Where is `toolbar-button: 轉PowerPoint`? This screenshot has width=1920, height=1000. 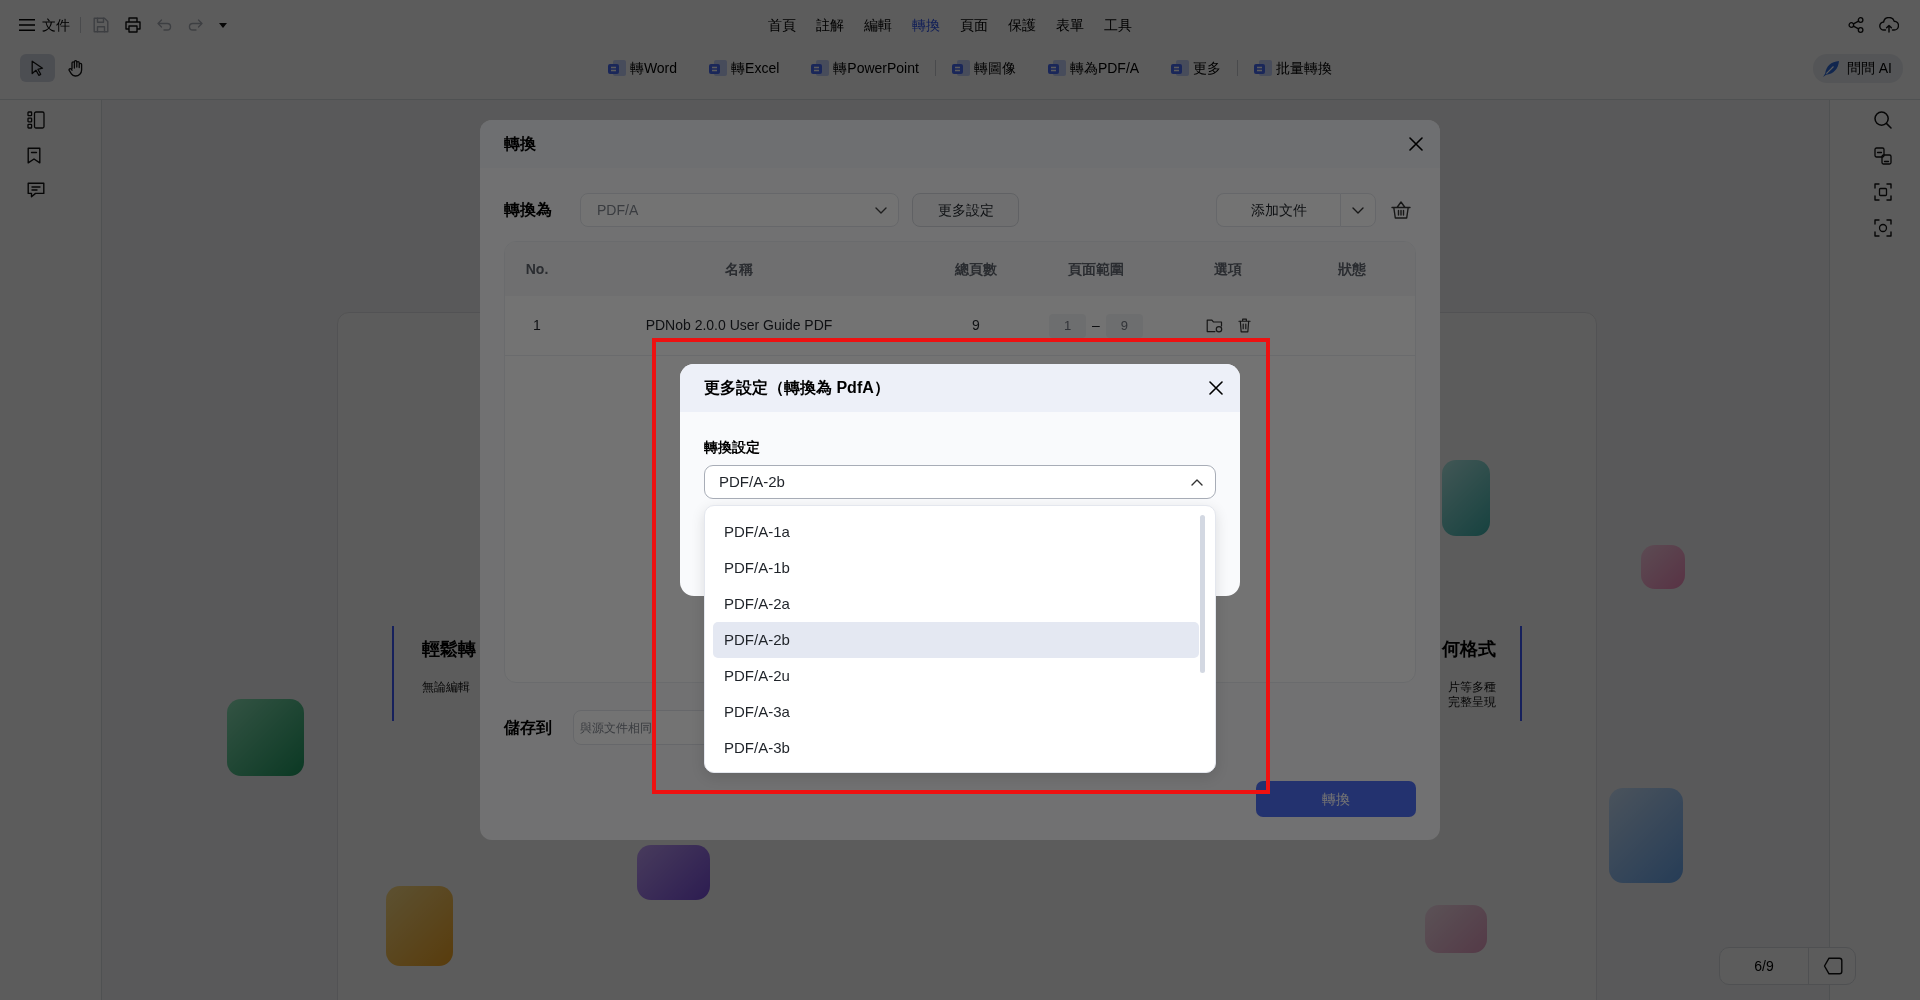 toolbar-button: 轉PowerPoint is located at coordinates (865, 68).